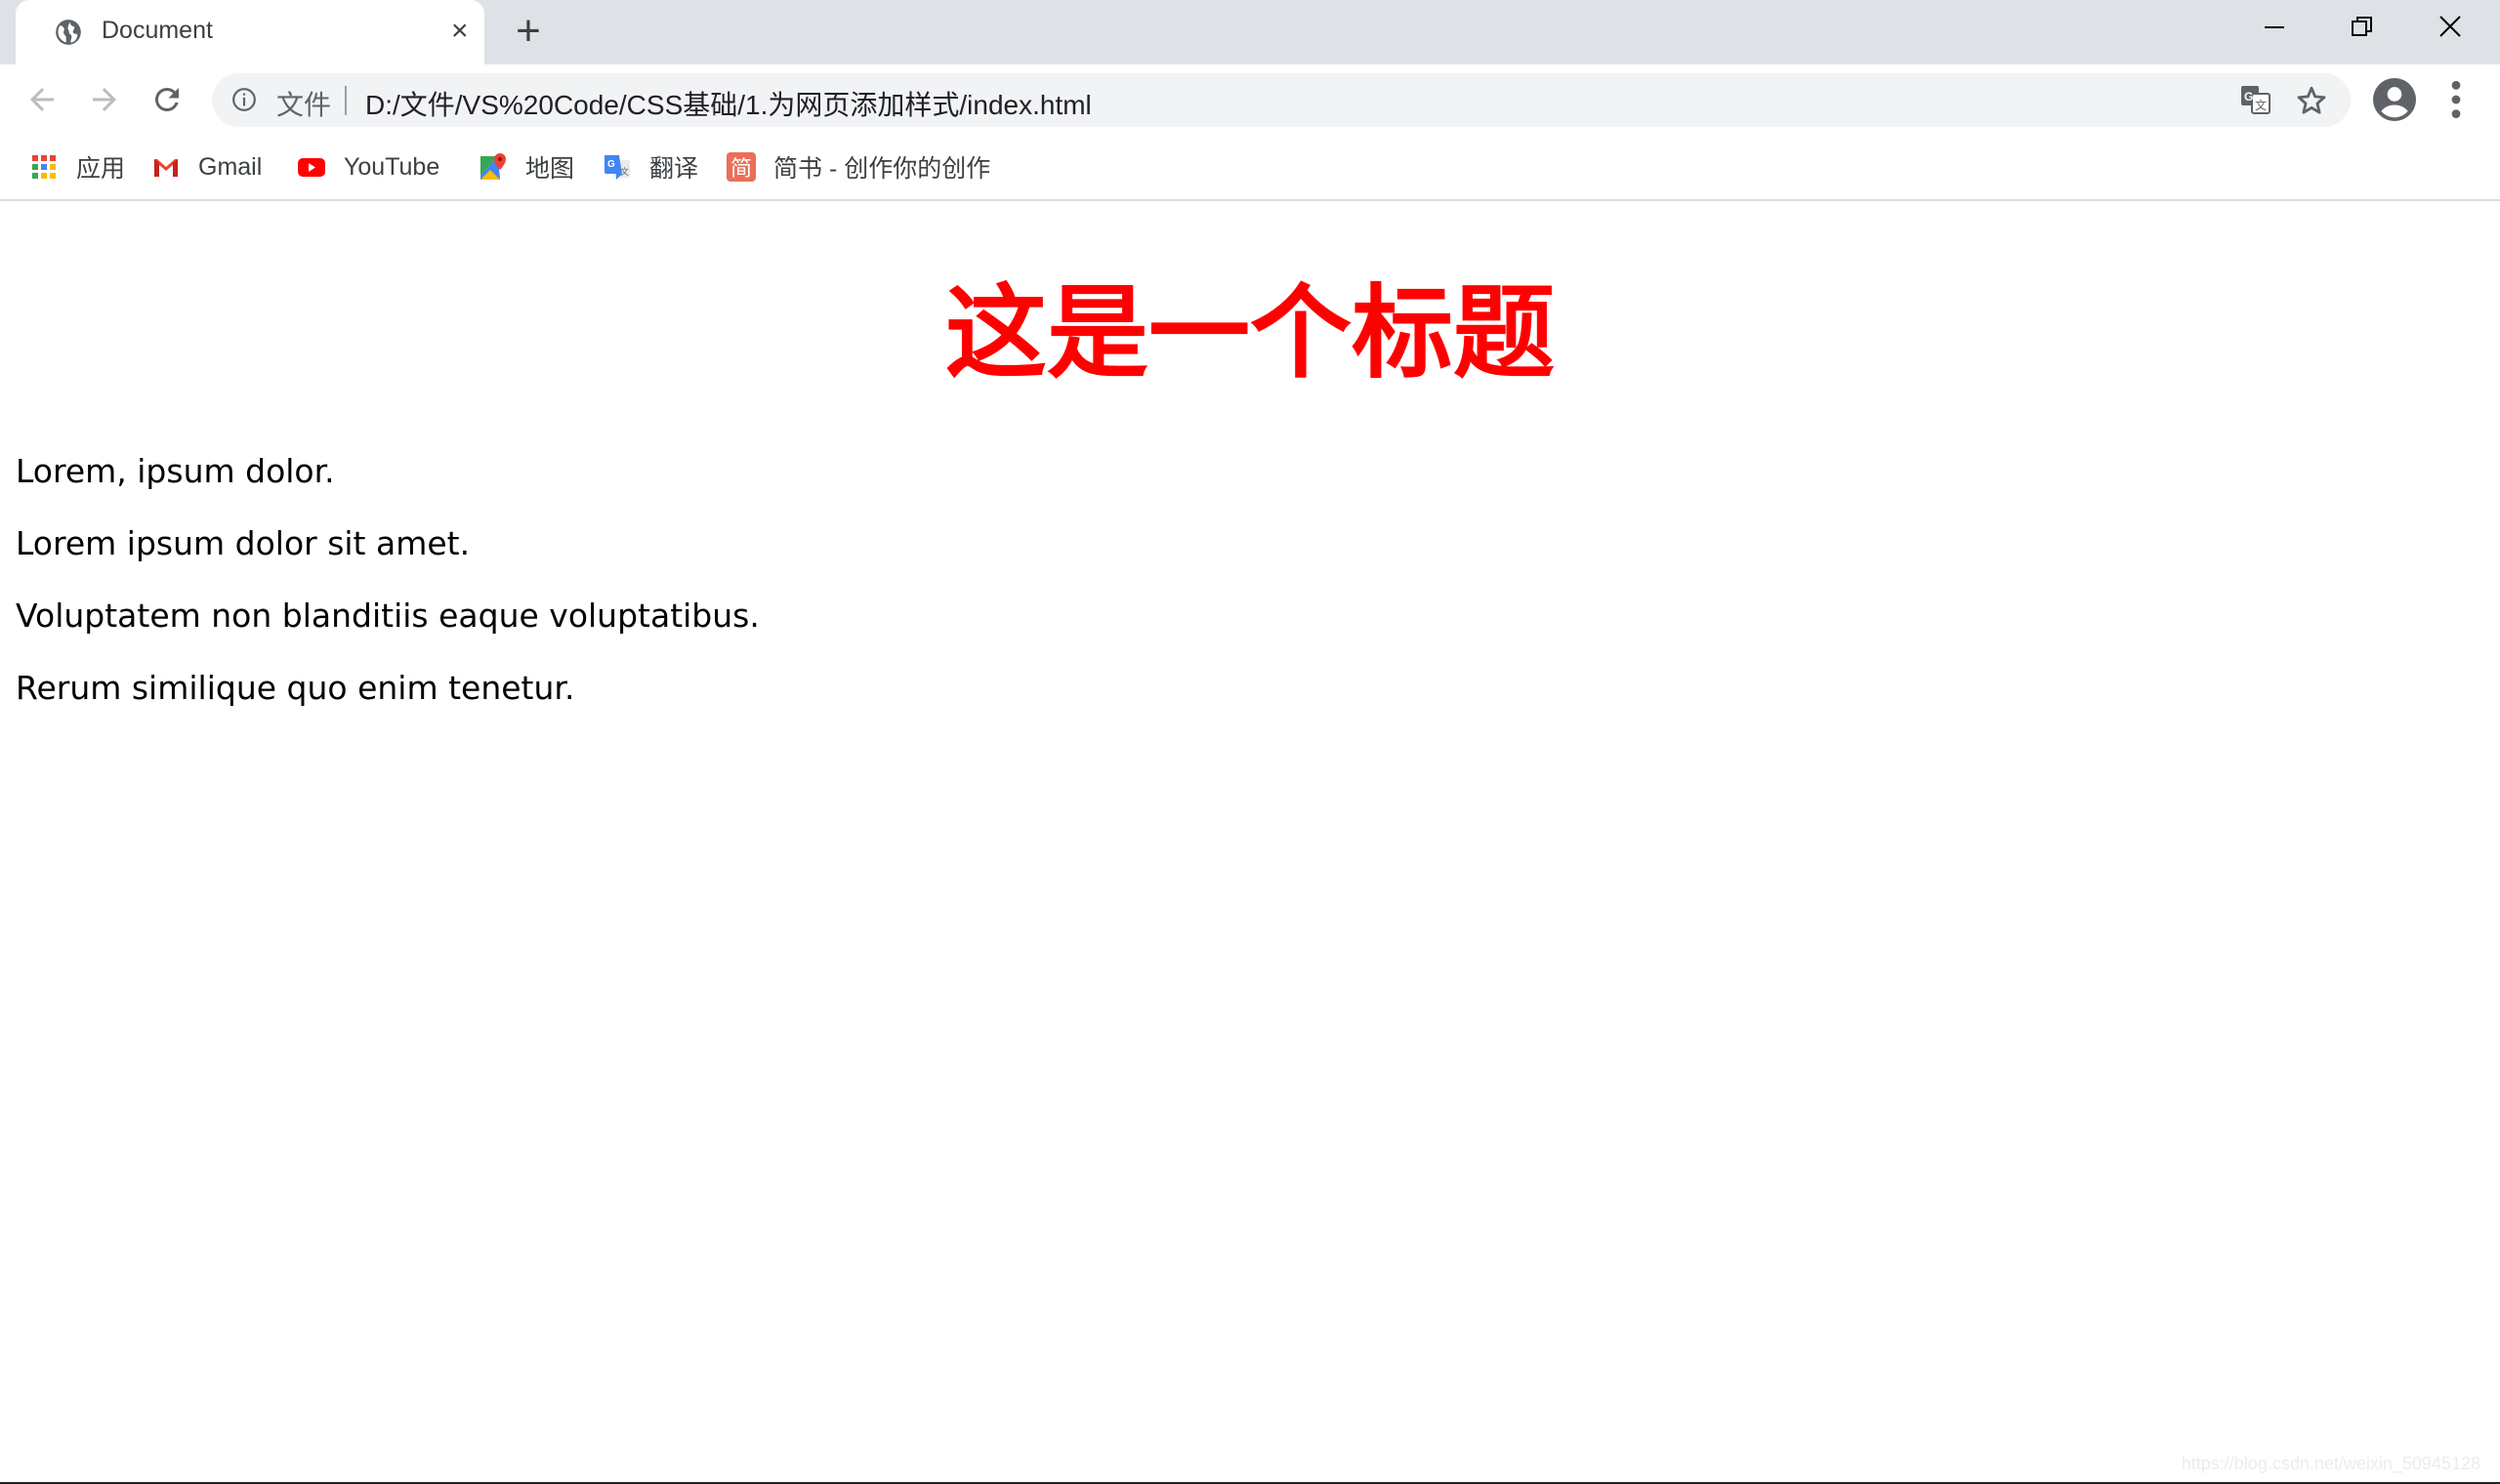 This screenshot has width=2500, height=1484. Describe the element at coordinates (304, 105) in the screenshot. I see `scheme-label: 文件` at that location.